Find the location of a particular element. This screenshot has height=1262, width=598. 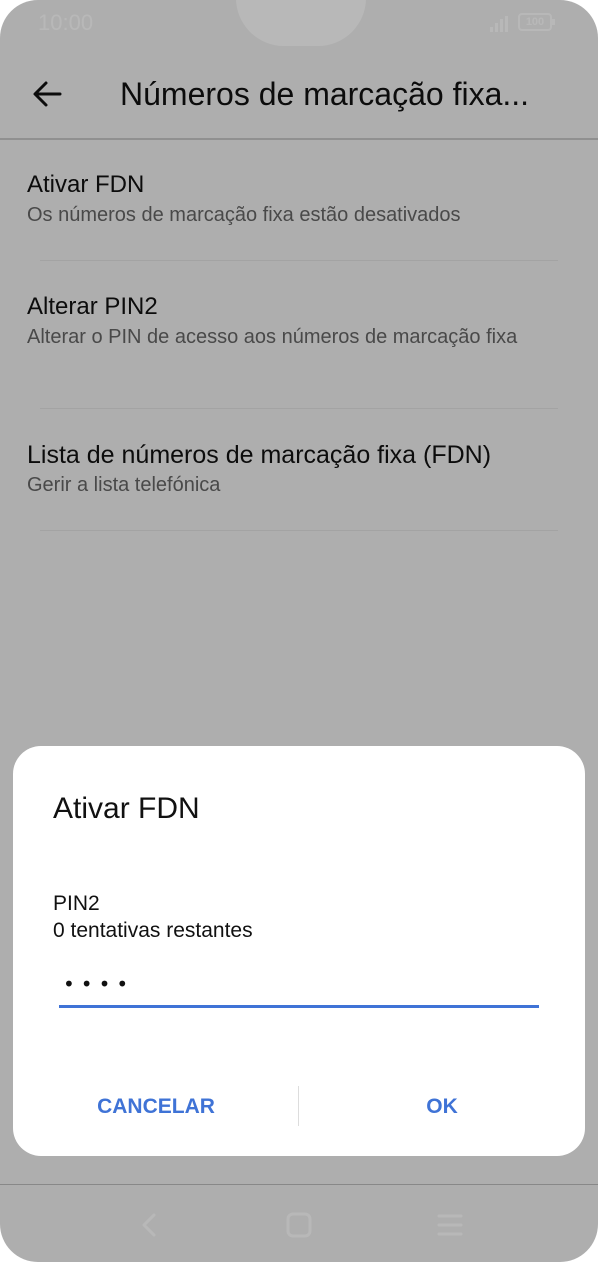

pin2-input is located at coordinates (299, 985).